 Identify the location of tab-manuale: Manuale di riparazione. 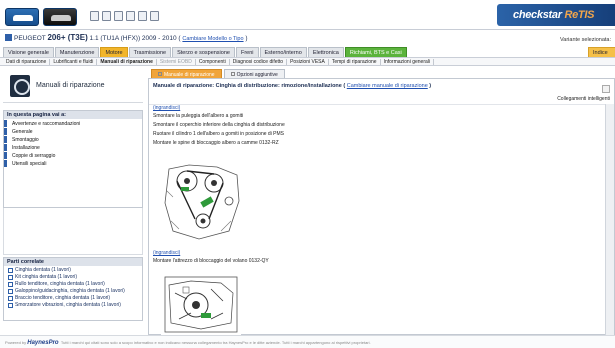
(186, 73).